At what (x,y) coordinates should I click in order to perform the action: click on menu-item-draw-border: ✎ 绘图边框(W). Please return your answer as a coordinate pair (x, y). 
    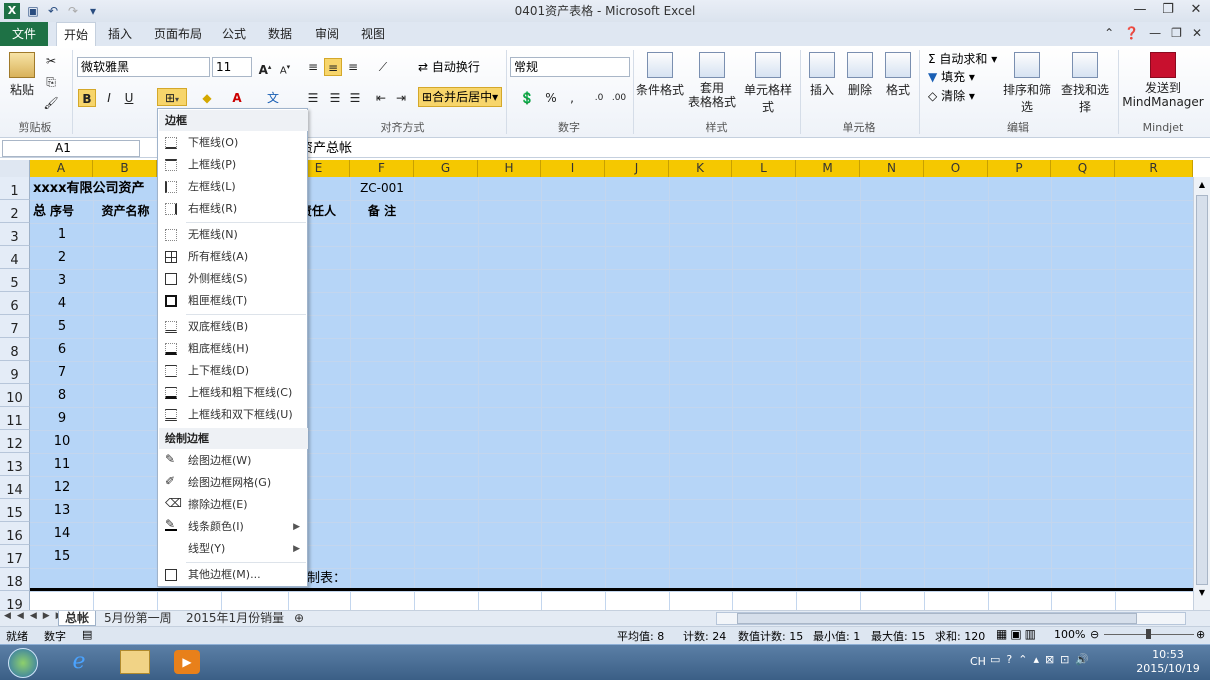
    Looking at the image, I should click on (233, 461).